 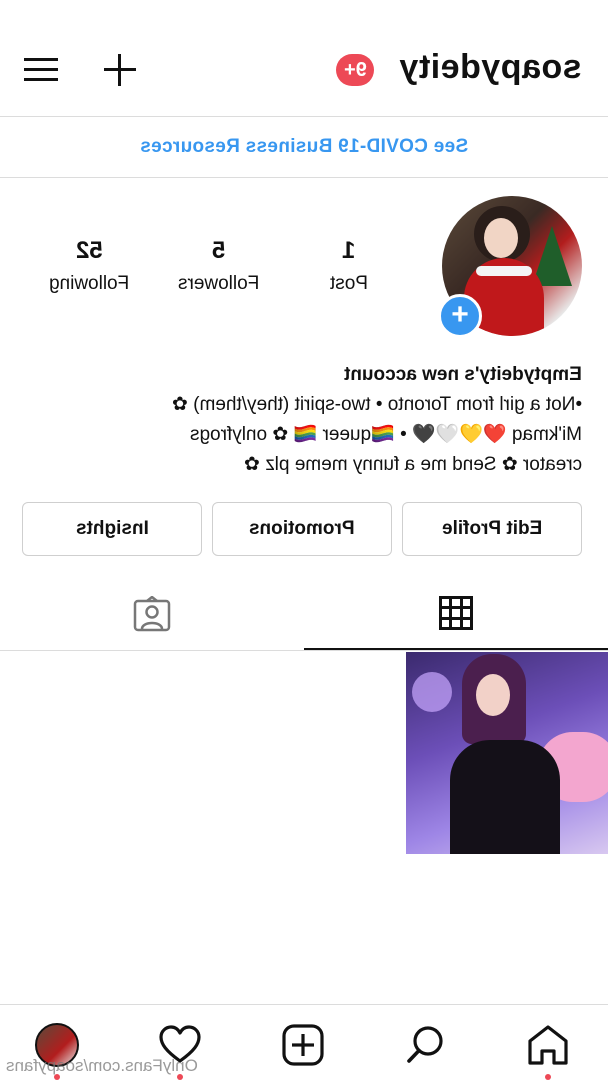 What do you see at coordinates (112, 529) in the screenshot?
I see `insights-button: Insights` at bounding box center [112, 529].